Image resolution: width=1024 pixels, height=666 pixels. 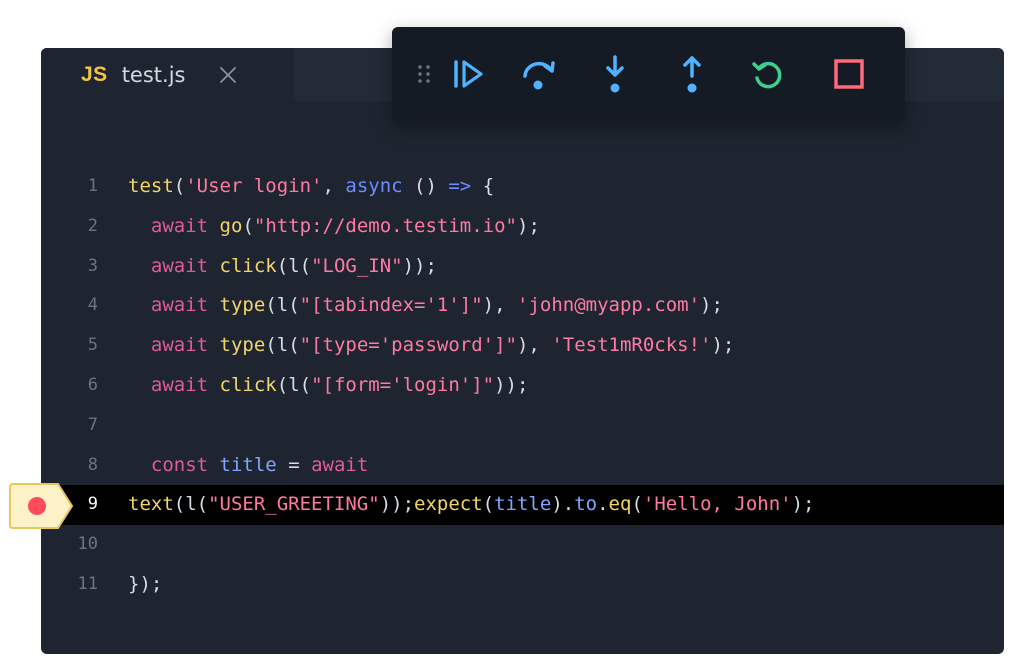 I want to click on line-number: 5, so click(x=69, y=346).